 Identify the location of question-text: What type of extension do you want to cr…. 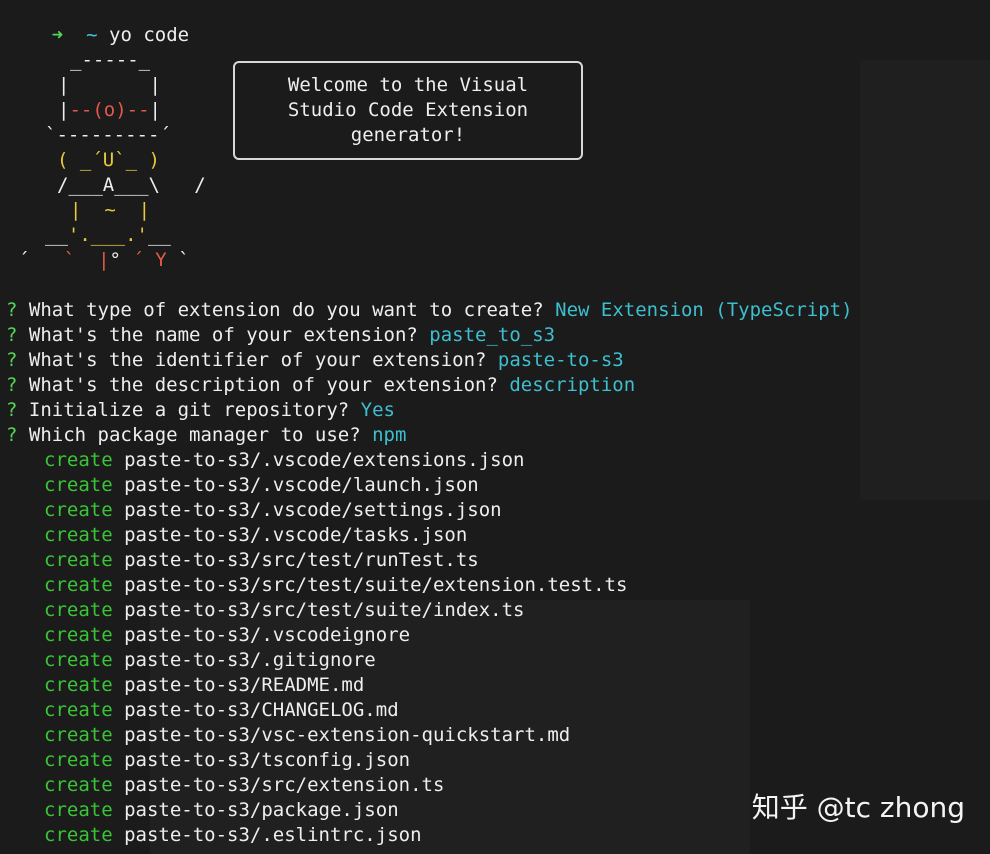
(286, 310).